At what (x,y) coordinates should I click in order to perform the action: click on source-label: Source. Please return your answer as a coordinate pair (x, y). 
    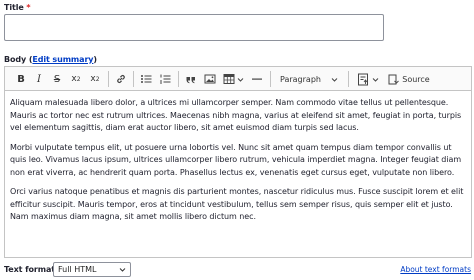
    Looking at the image, I should click on (416, 79).